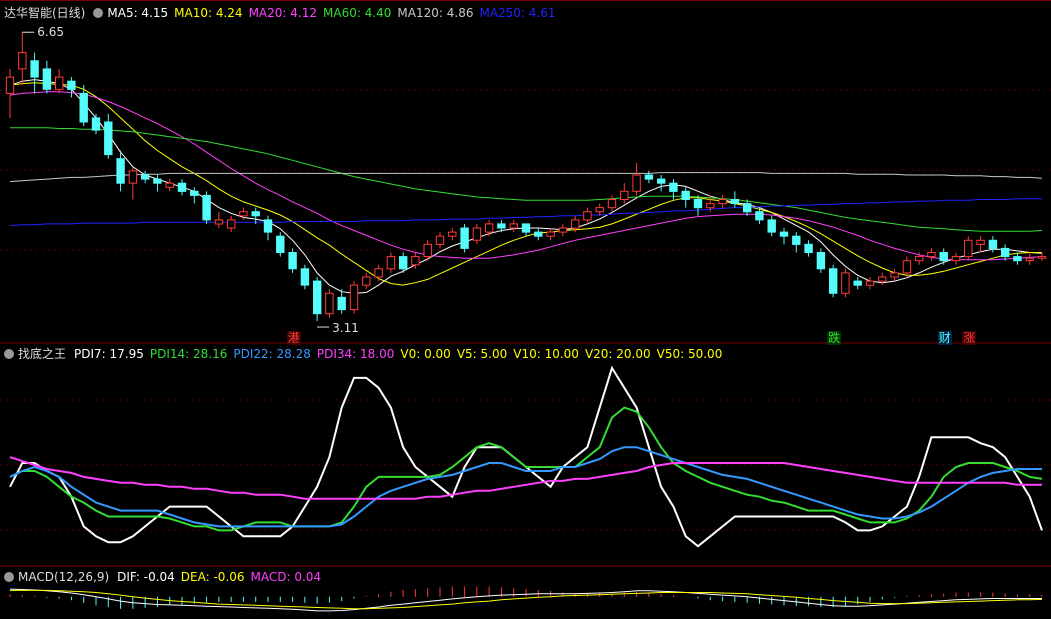 This screenshot has width=1051, height=619. I want to click on macd-legend-item-1: DEA: -0.06, so click(212, 577).